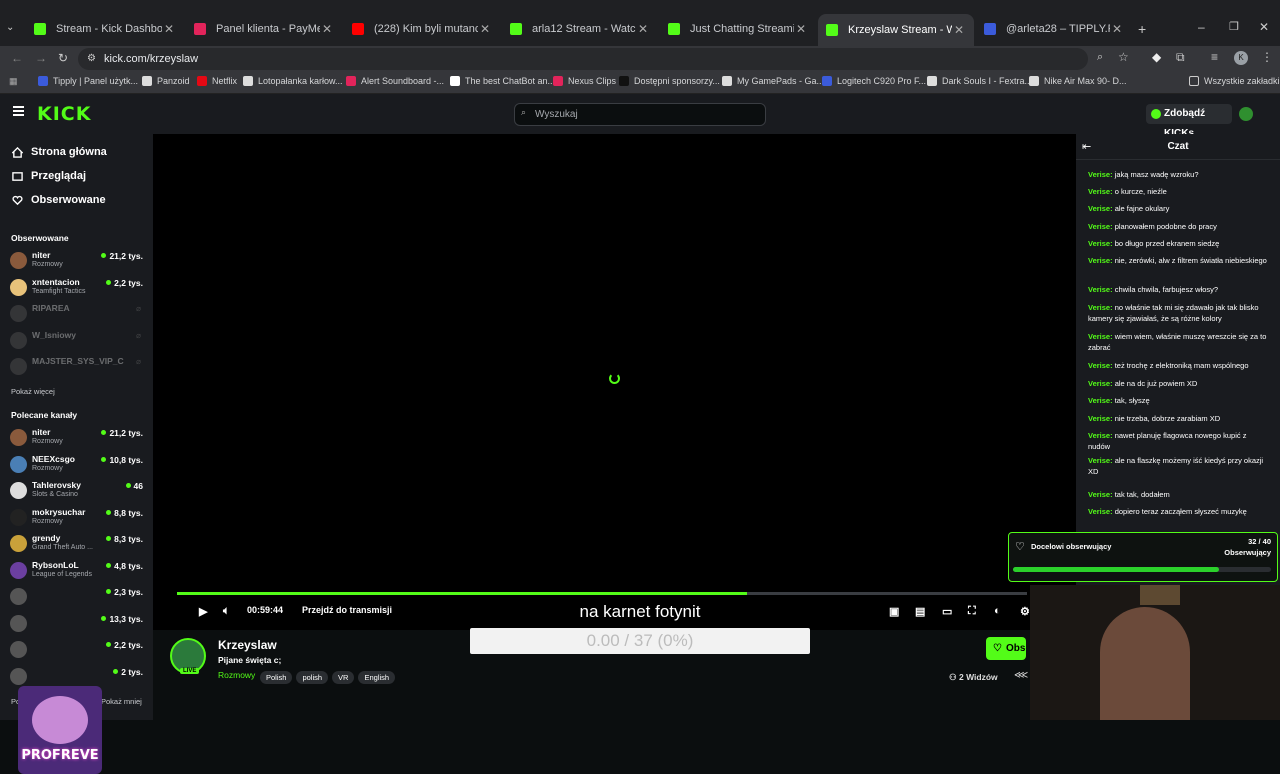 This screenshot has width=1280, height=774. What do you see at coordinates (1123, 57) in the screenshot?
I see `star-icon: ☆` at bounding box center [1123, 57].